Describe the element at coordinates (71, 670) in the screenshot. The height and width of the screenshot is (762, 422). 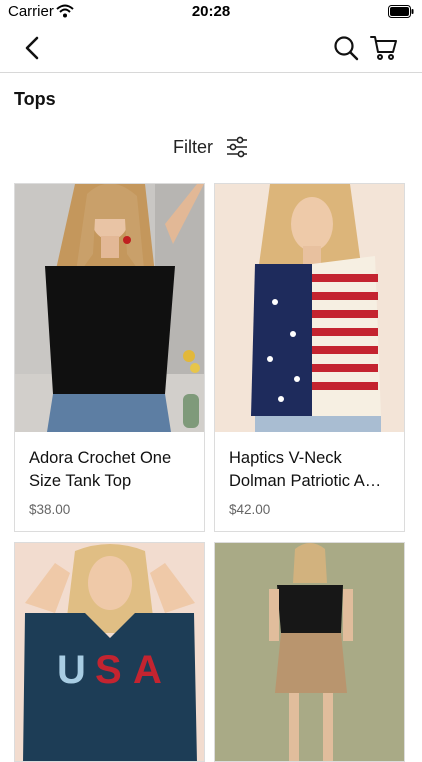
I see `svg-text: U` at that location.